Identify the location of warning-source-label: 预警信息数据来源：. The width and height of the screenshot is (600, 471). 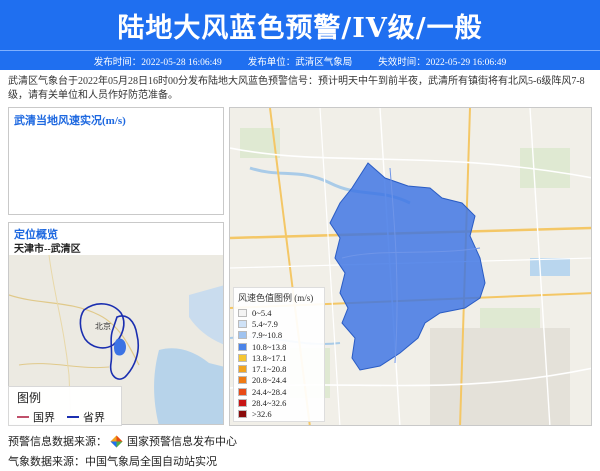
(57, 442).